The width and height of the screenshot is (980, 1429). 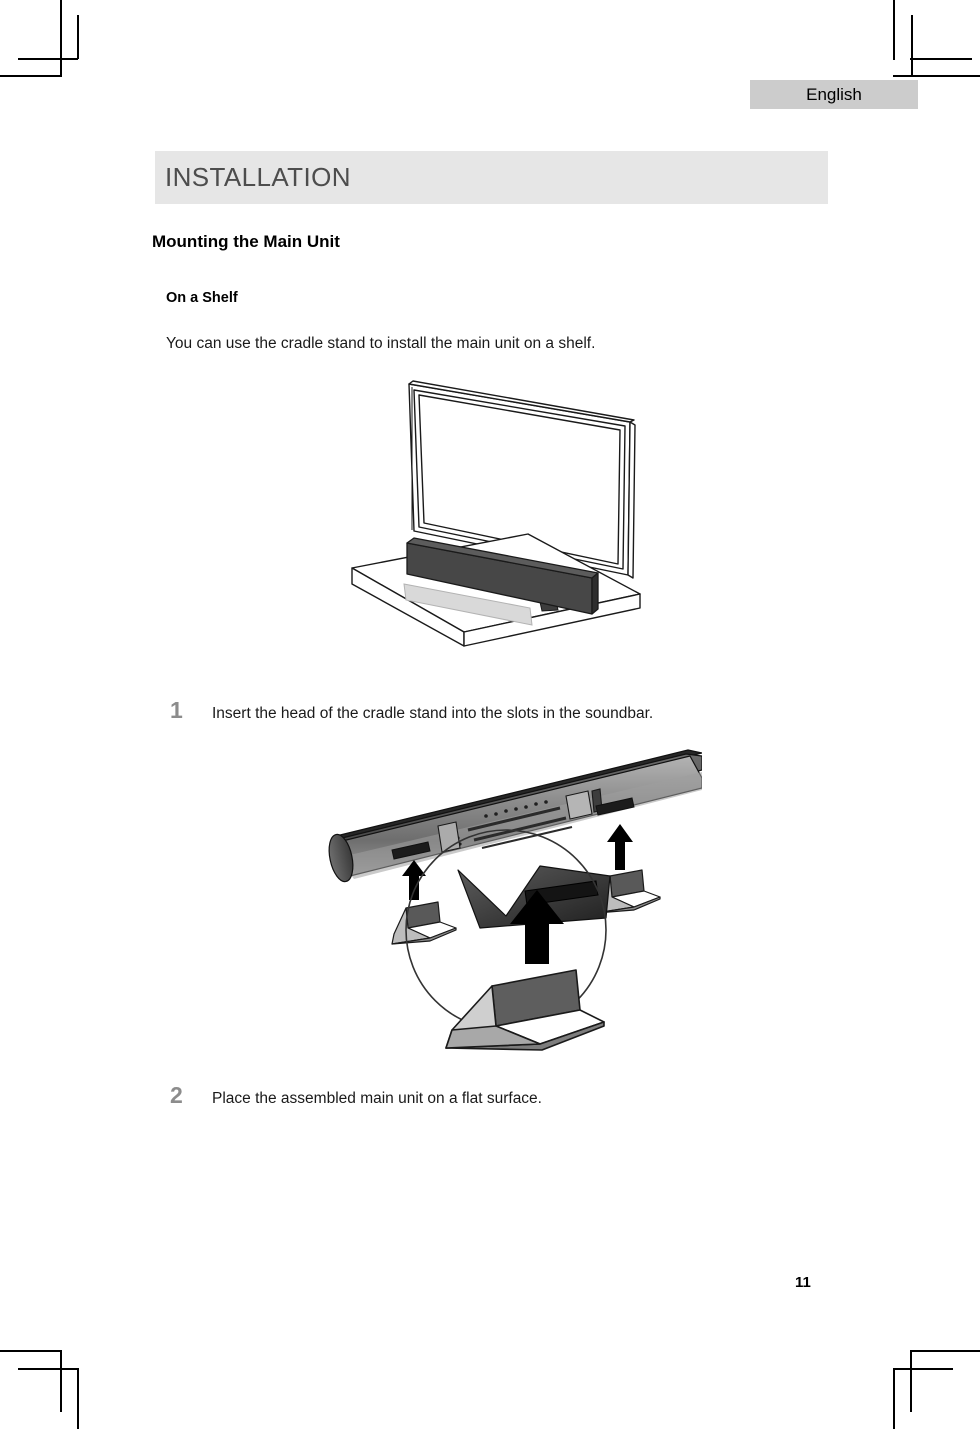 I want to click on language-tab: English, so click(x=834, y=94).